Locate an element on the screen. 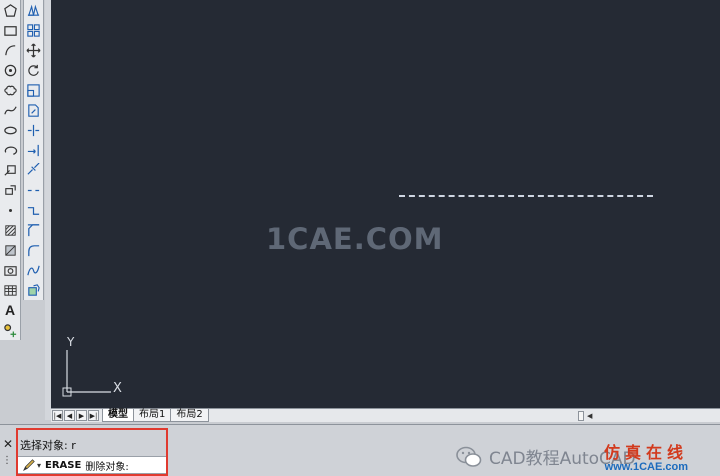  revision-cloud-icon is located at coordinates (10, 90).